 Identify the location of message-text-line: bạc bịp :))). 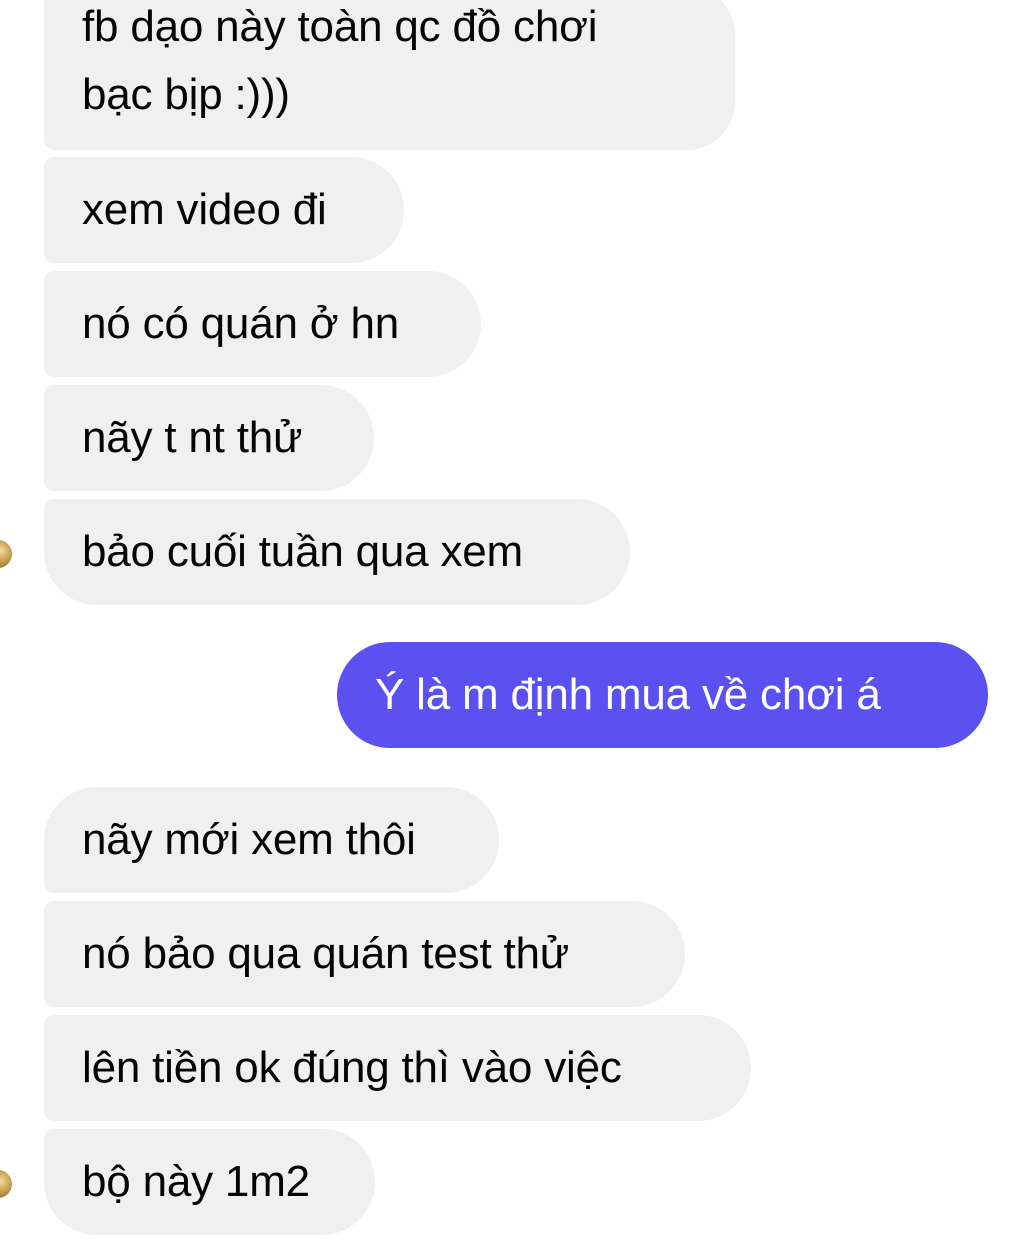
(186, 94).